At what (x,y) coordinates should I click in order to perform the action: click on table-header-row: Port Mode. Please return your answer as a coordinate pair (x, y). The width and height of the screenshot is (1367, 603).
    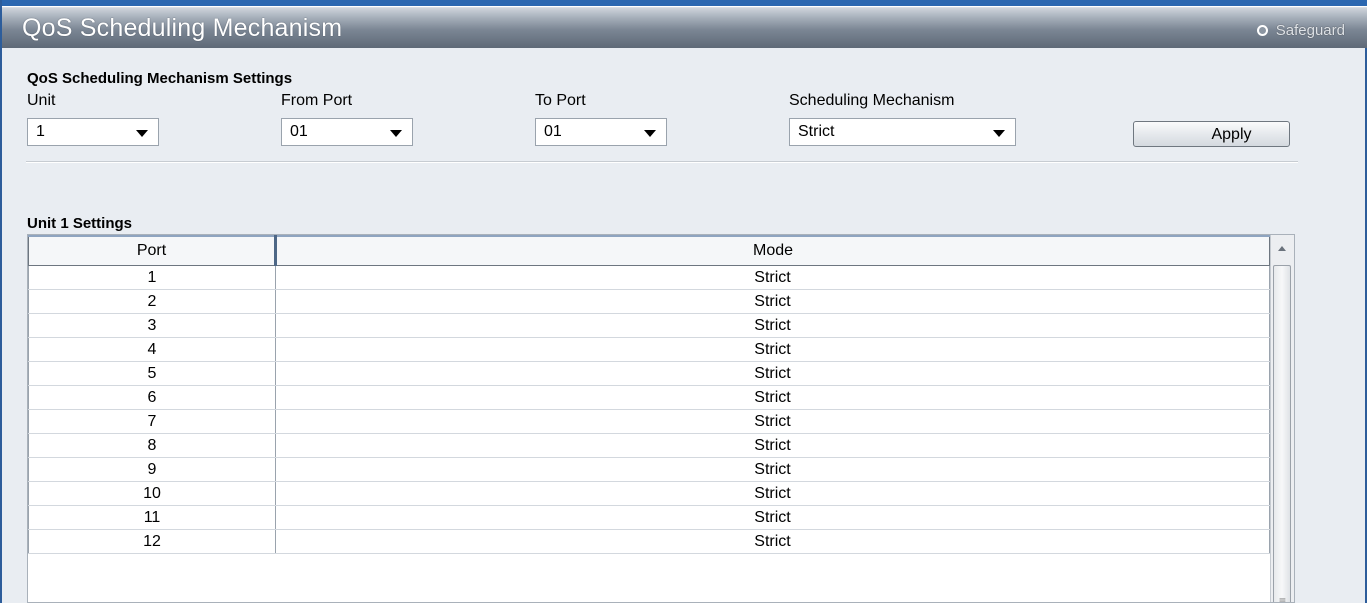
    Looking at the image, I should click on (649, 250).